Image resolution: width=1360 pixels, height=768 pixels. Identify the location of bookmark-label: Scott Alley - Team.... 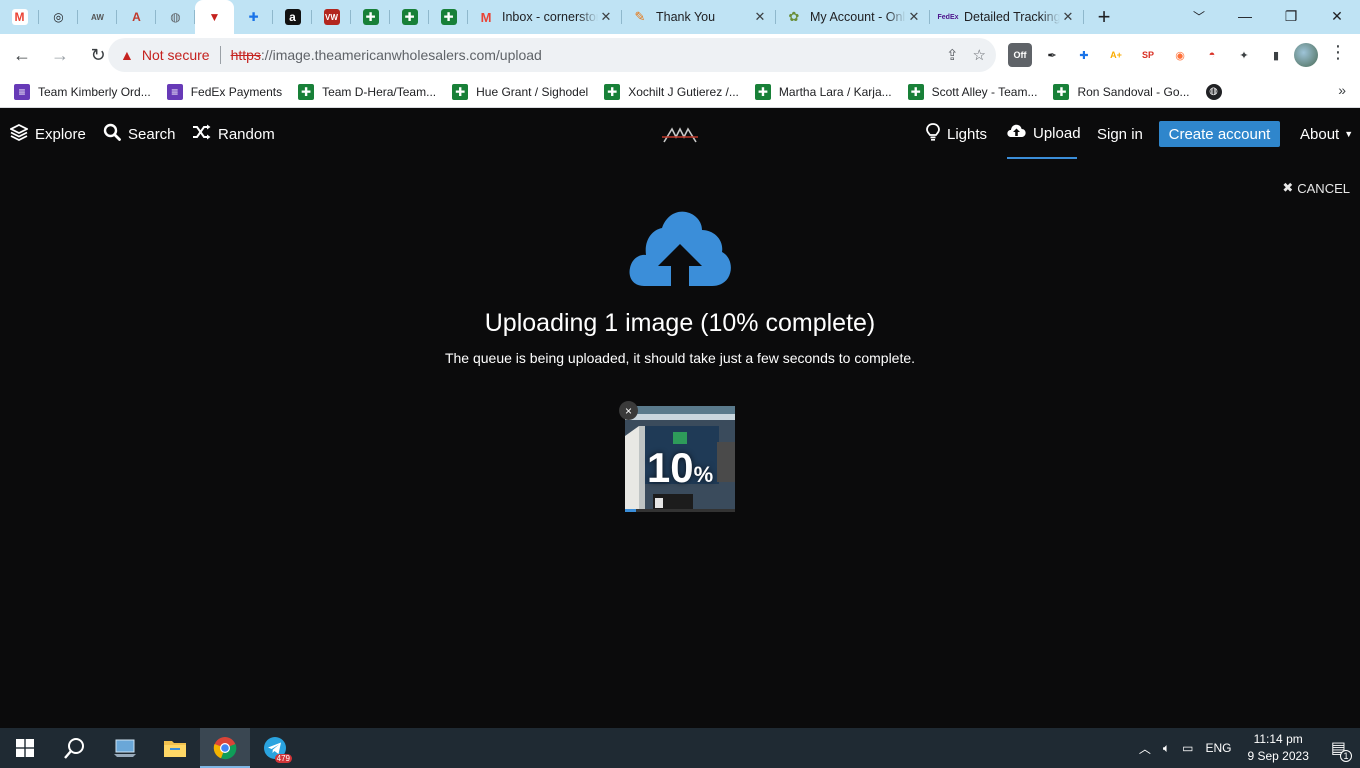
(984, 91).